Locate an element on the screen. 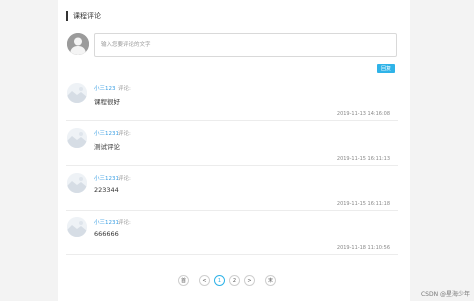 The width and height of the screenshot is (474, 301). next-page-button: > is located at coordinates (249, 280).